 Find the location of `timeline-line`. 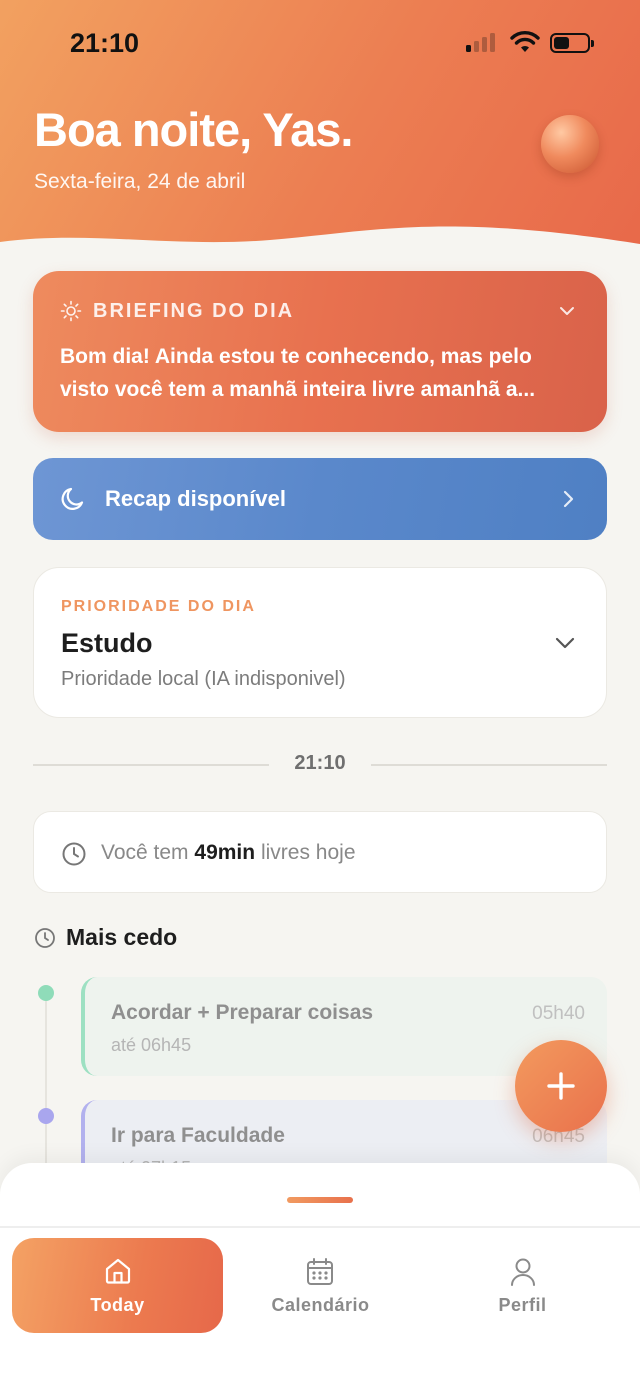

timeline-line is located at coordinates (46, 1079).